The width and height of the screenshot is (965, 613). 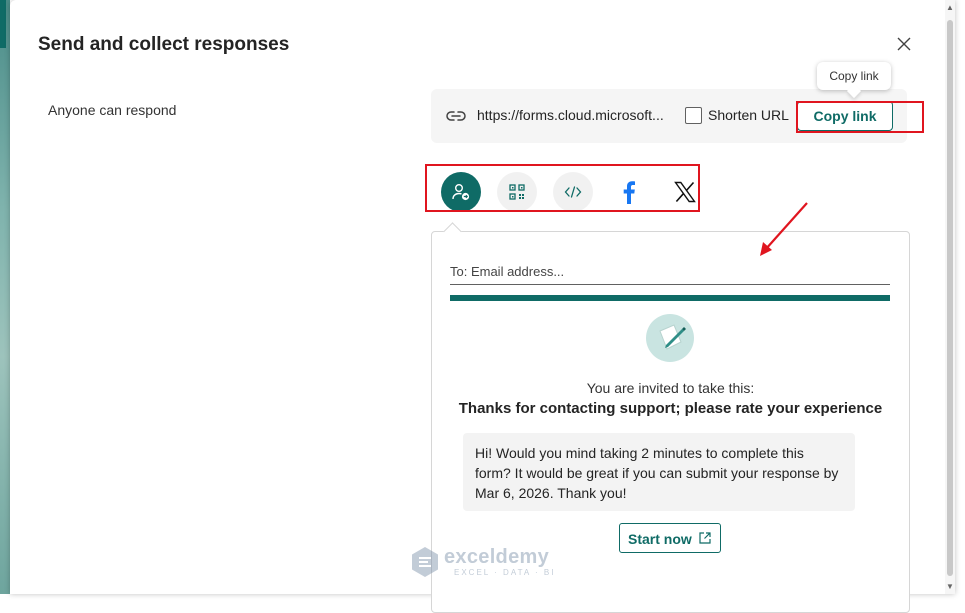 What do you see at coordinates (496, 557) in the screenshot?
I see `watermark-name: exceldemy` at bounding box center [496, 557].